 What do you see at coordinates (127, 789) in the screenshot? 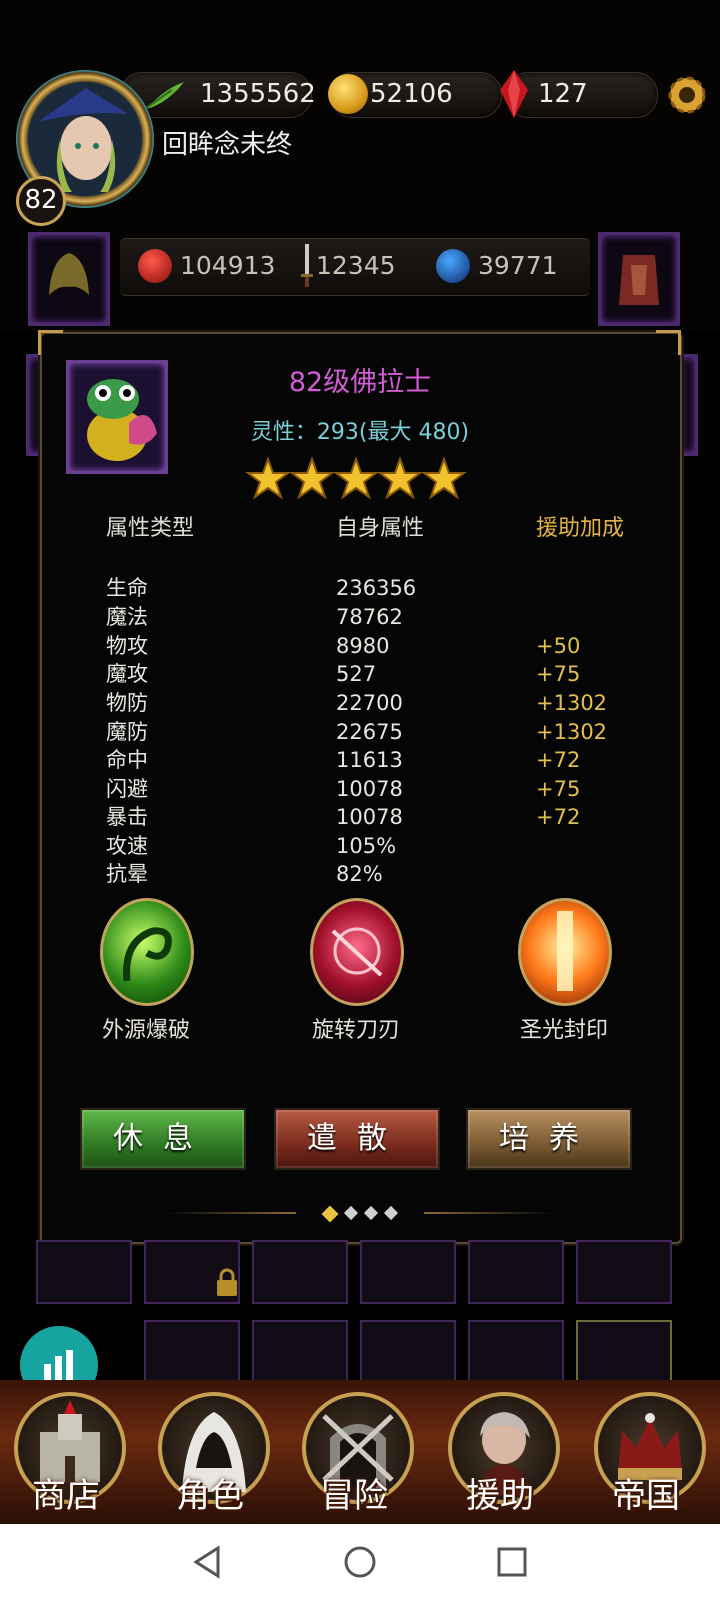
I see `attr-label: 闪避` at bounding box center [127, 789].